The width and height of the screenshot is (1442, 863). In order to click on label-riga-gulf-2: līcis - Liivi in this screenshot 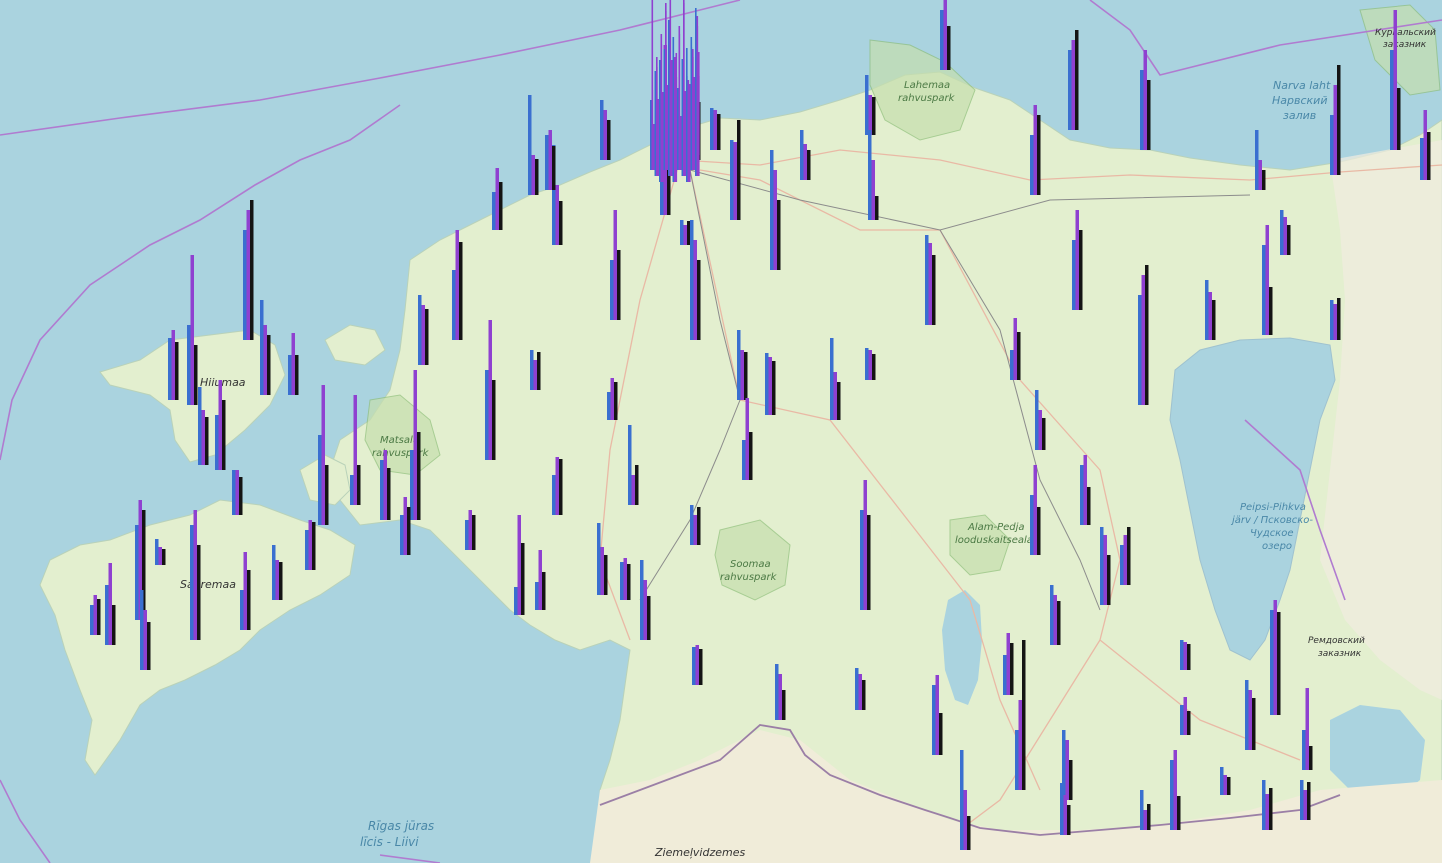, I will do `click(389, 842)`.